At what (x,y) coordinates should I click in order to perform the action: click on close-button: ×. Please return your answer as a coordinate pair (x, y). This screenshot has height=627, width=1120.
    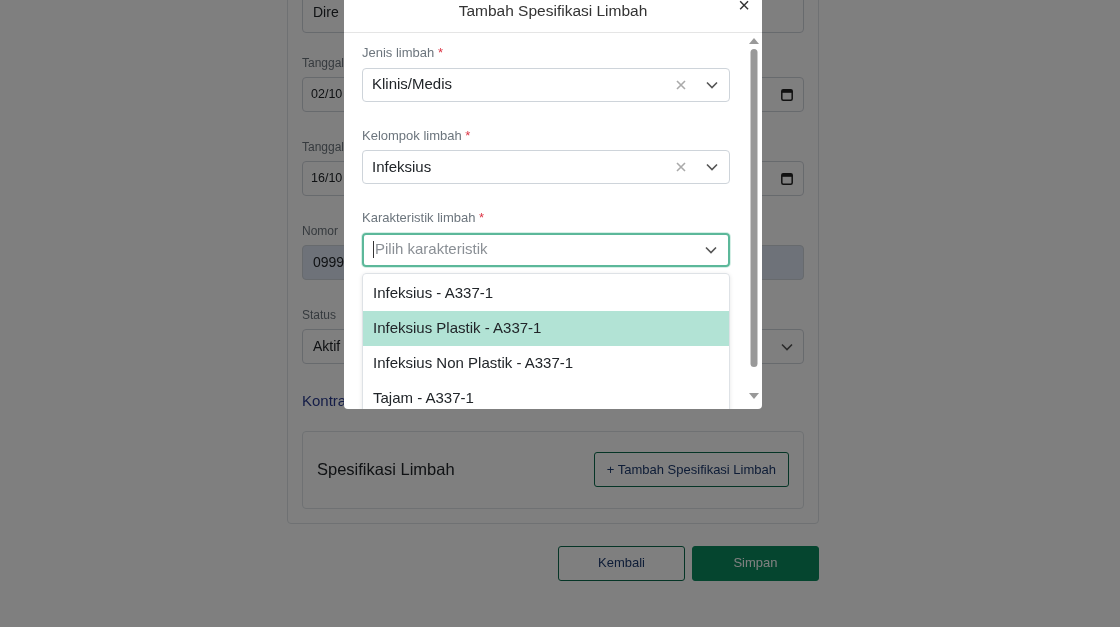
    Looking at the image, I should click on (744, 7).